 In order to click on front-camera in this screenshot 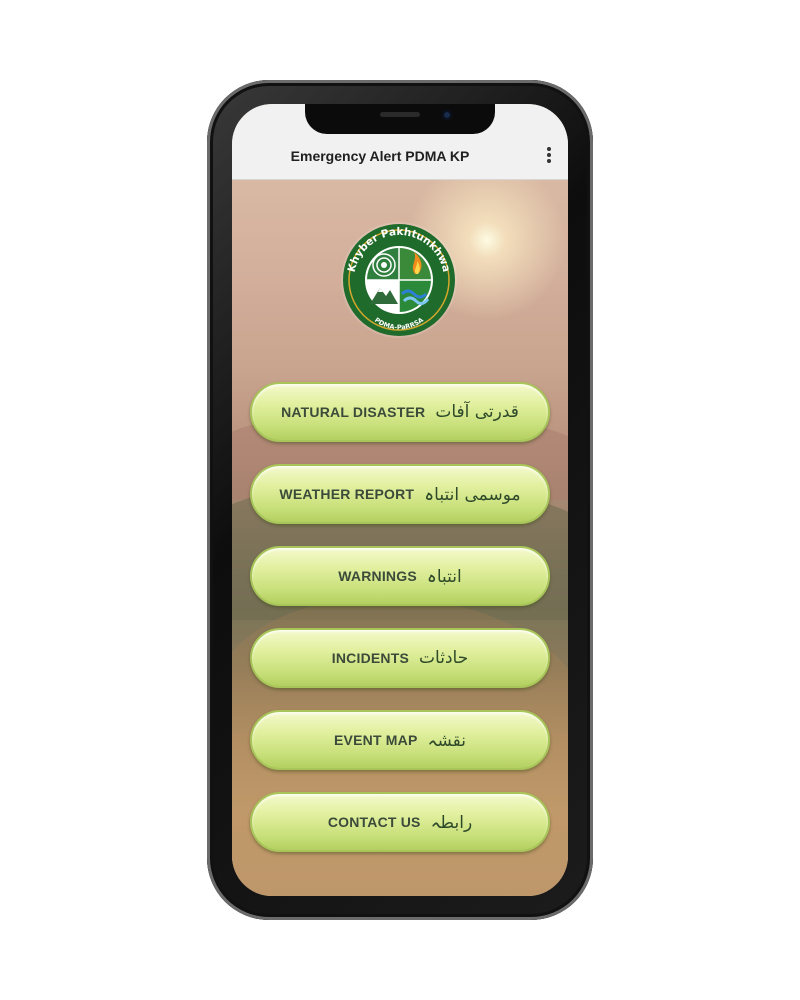, I will do `click(447, 115)`.